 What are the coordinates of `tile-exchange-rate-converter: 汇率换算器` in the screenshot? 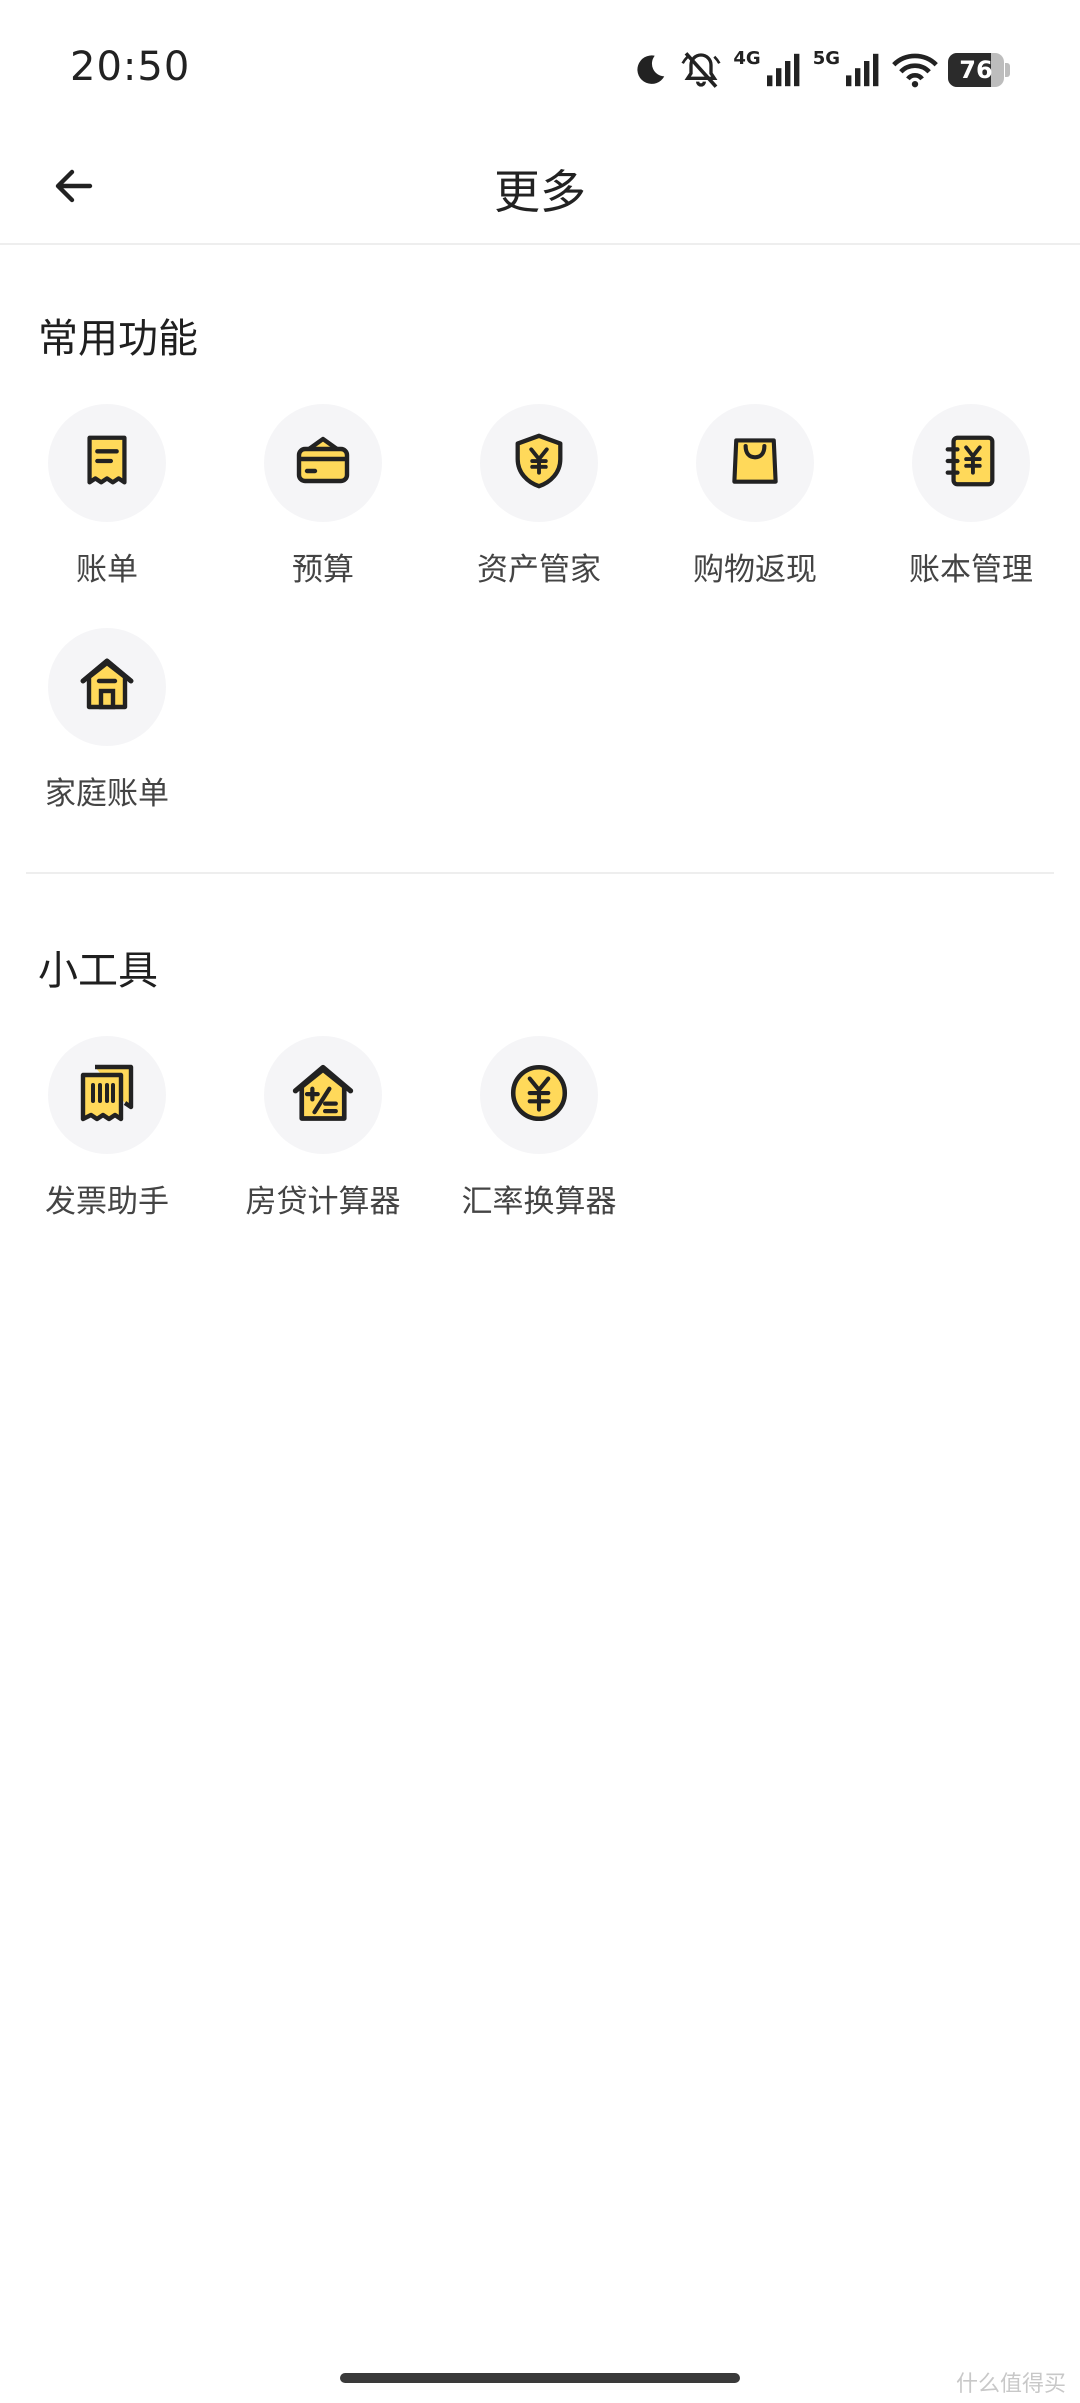 It's located at (539, 1136).